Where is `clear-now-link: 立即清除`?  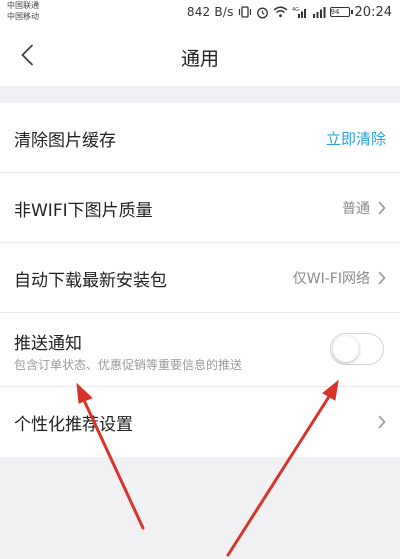
clear-now-link: 立即清除 is located at coordinates (356, 138).